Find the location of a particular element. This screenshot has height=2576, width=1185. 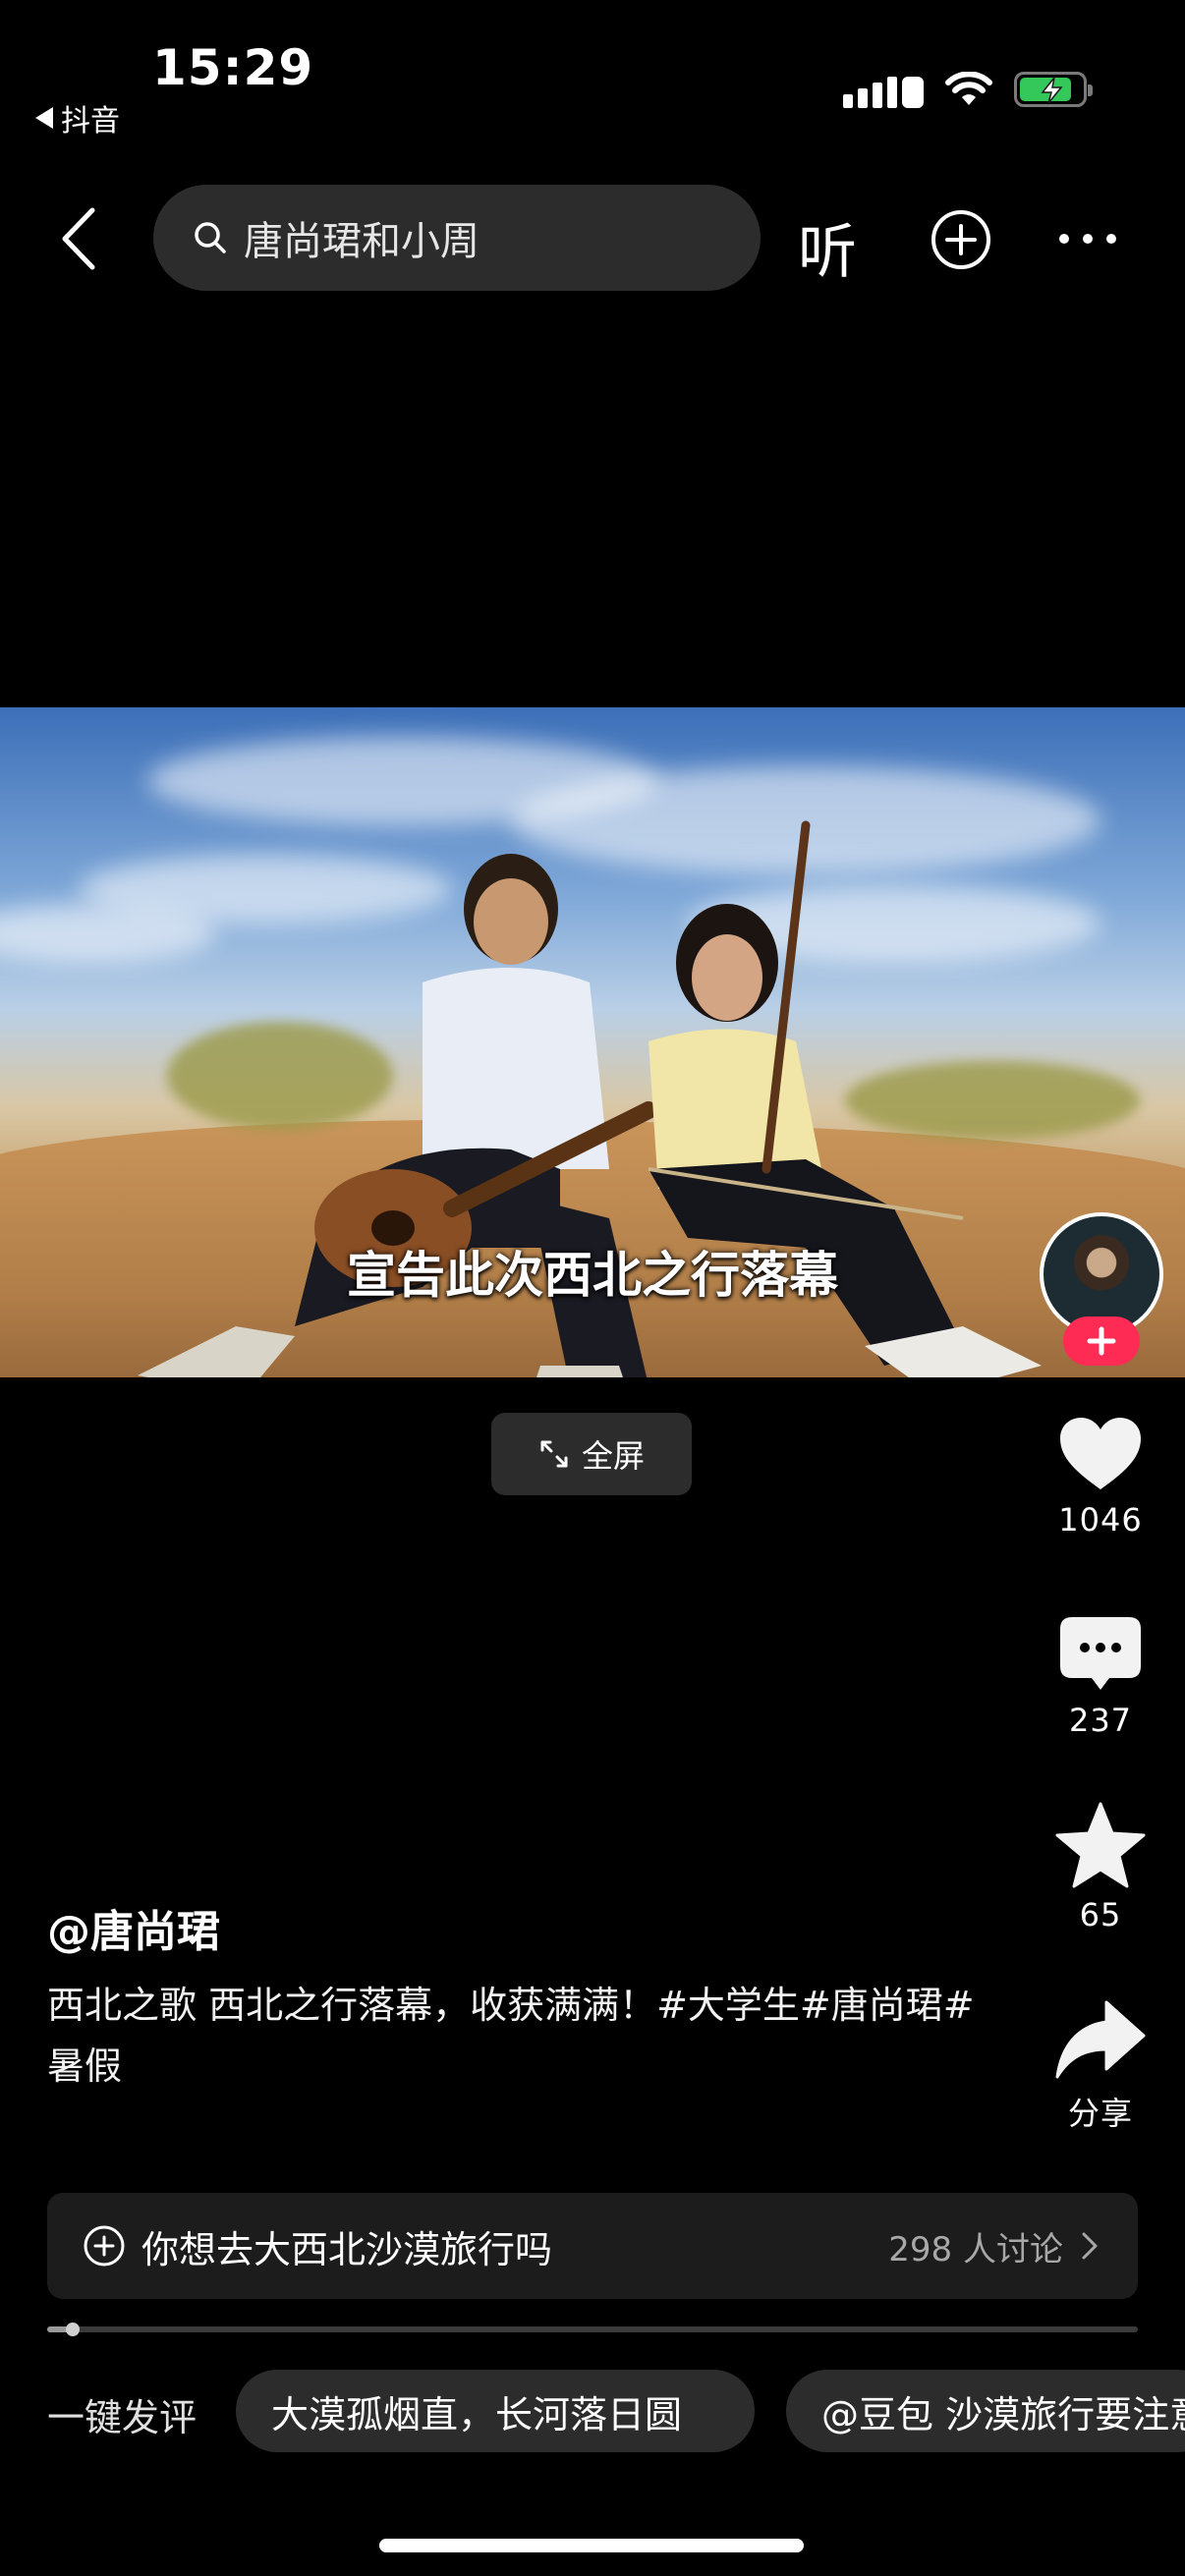

video-subtitle: 宣告此次西北之行落幕 is located at coordinates (592, 1275).